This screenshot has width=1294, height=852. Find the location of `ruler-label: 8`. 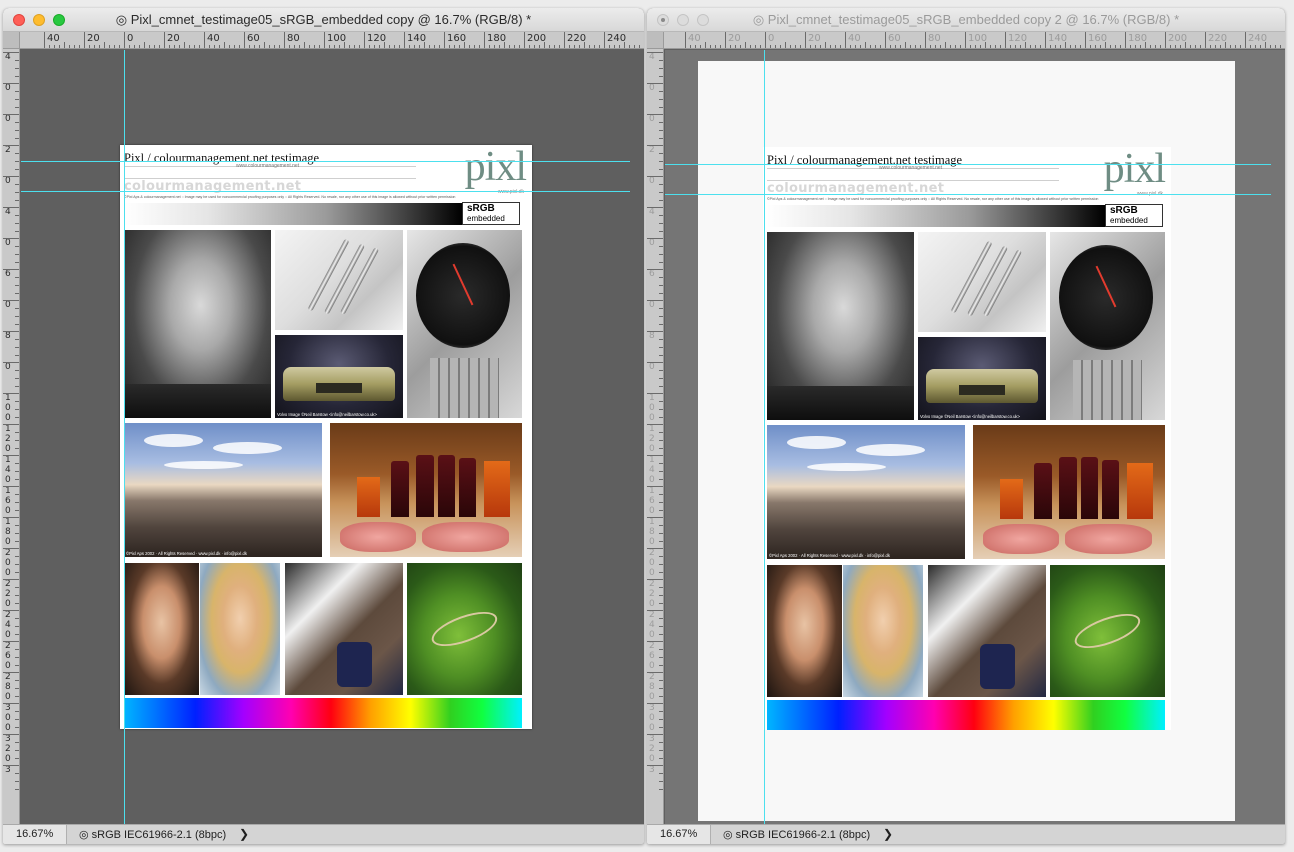

ruler-label: 8 is located at coordinates (8, 336).